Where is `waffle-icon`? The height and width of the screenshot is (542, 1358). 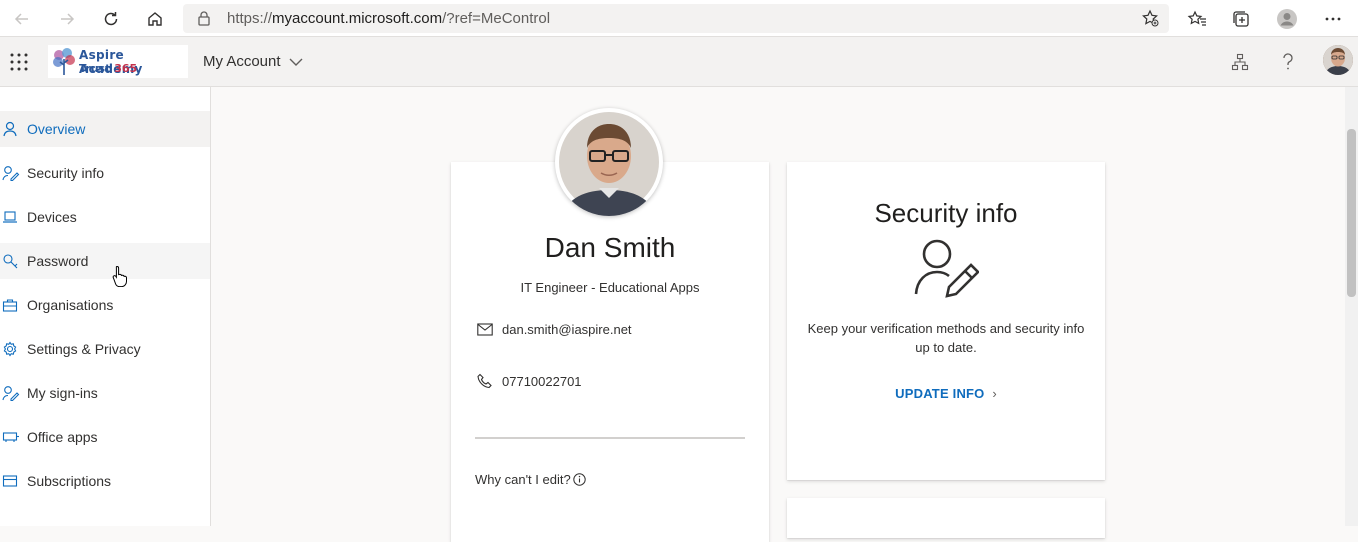
waffle-icon is located at coordinates (19, 62).